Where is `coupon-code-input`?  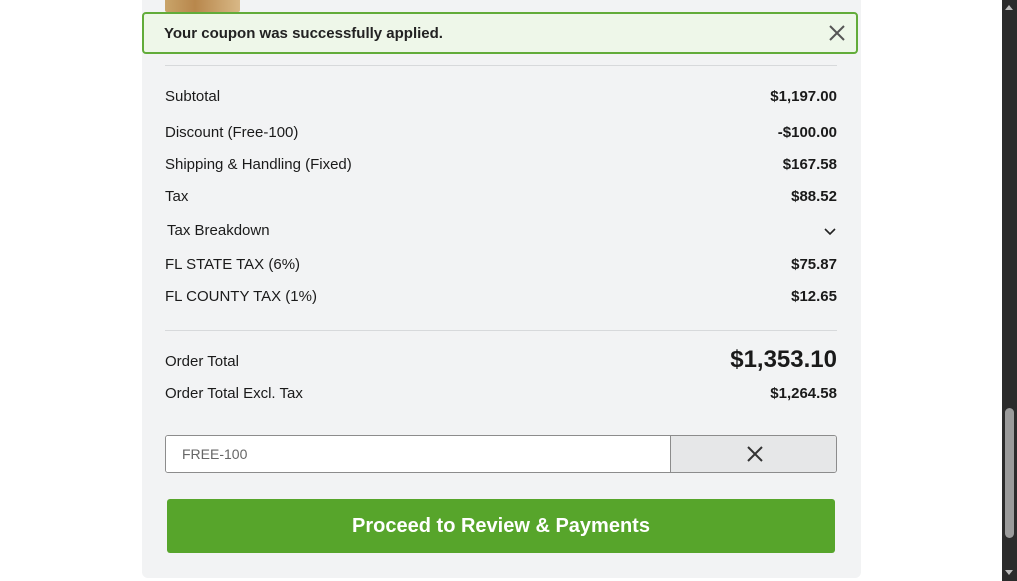
coupon-code-input is located at coordinates (418, 454).